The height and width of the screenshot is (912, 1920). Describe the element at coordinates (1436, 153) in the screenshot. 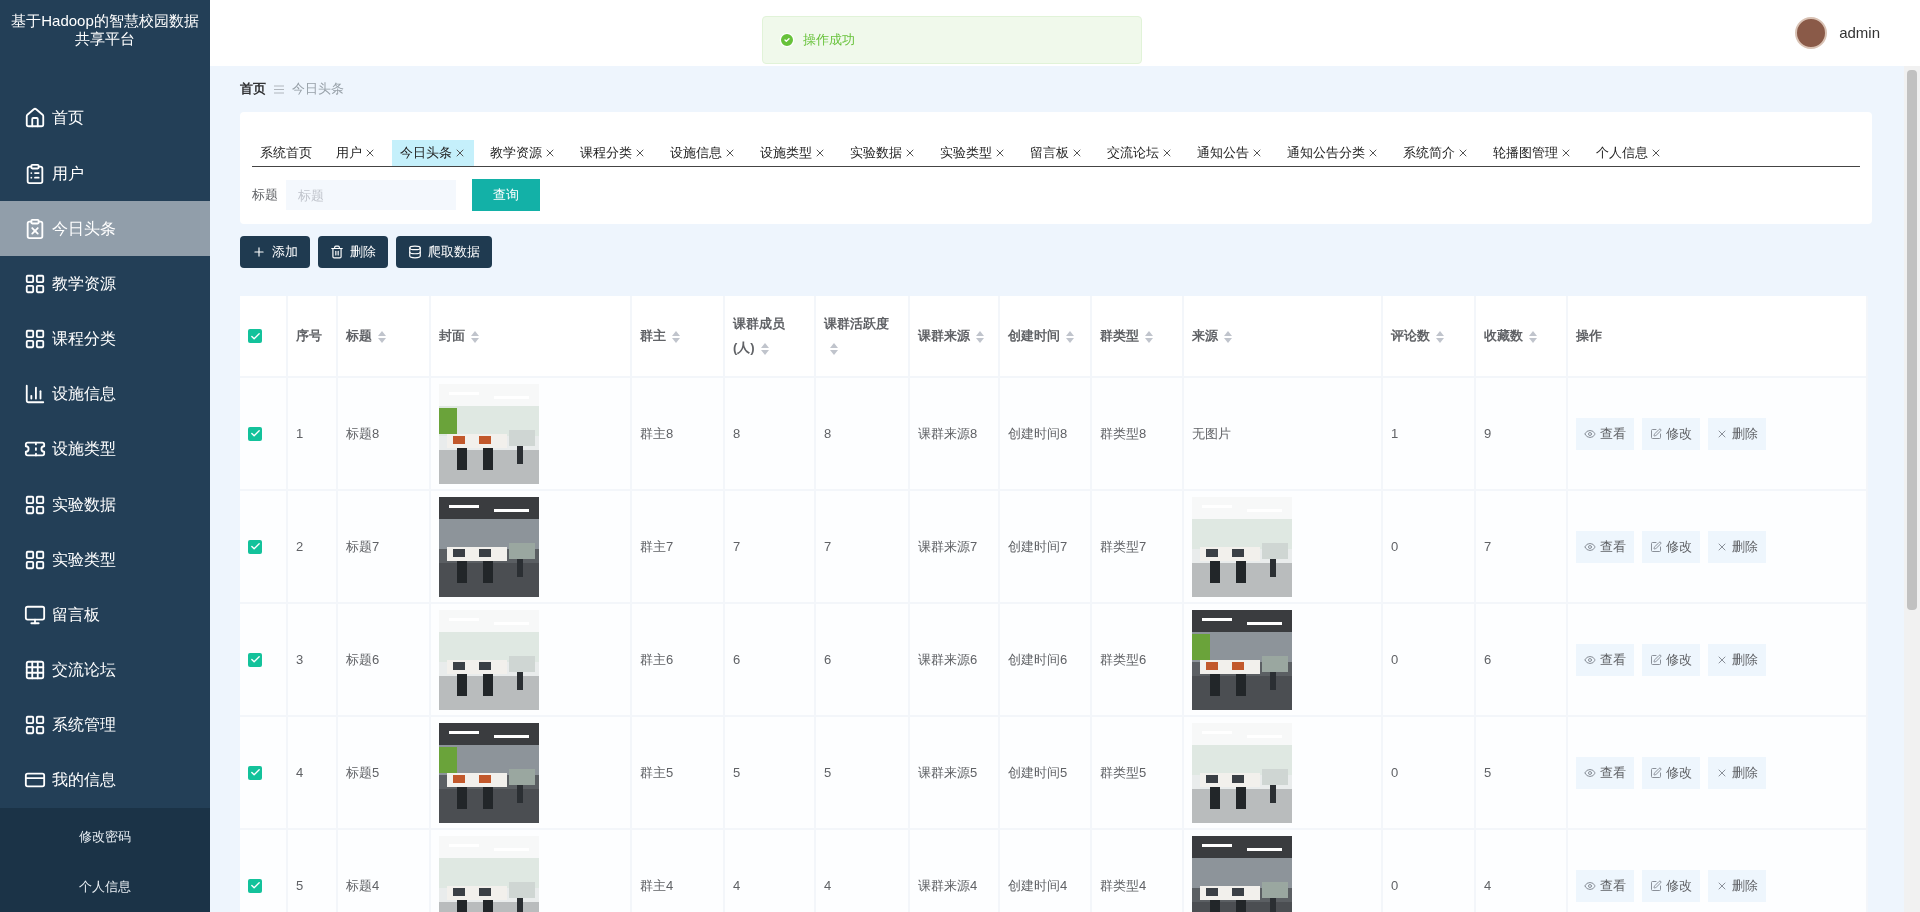

I see `tab: 系统简介` at that location.